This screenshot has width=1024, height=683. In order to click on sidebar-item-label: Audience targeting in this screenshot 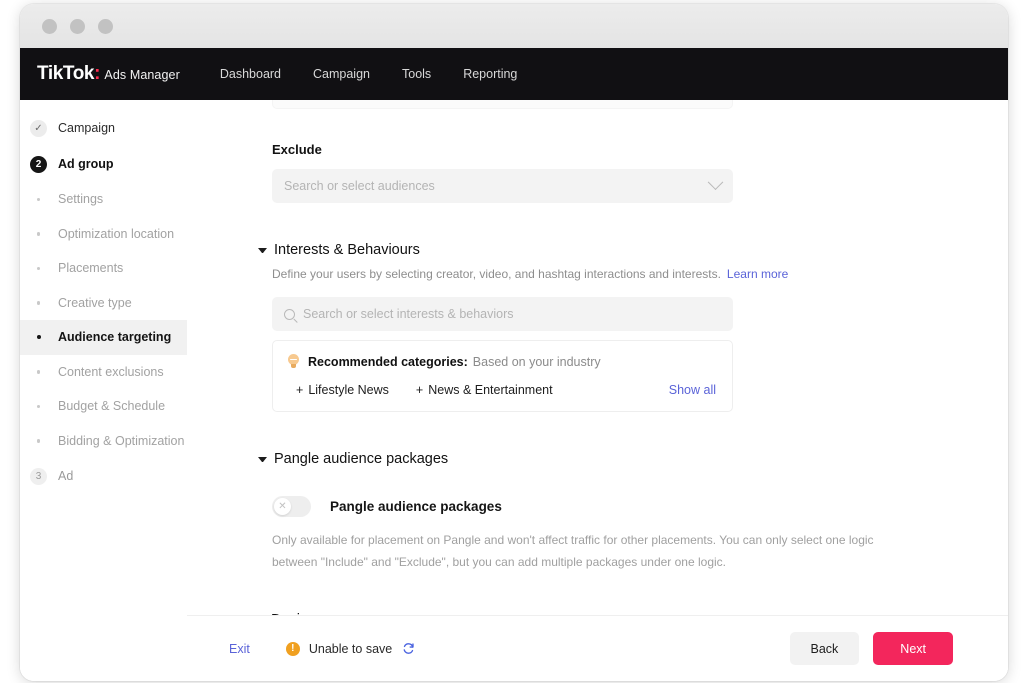, I will do `click(115, 337)`.